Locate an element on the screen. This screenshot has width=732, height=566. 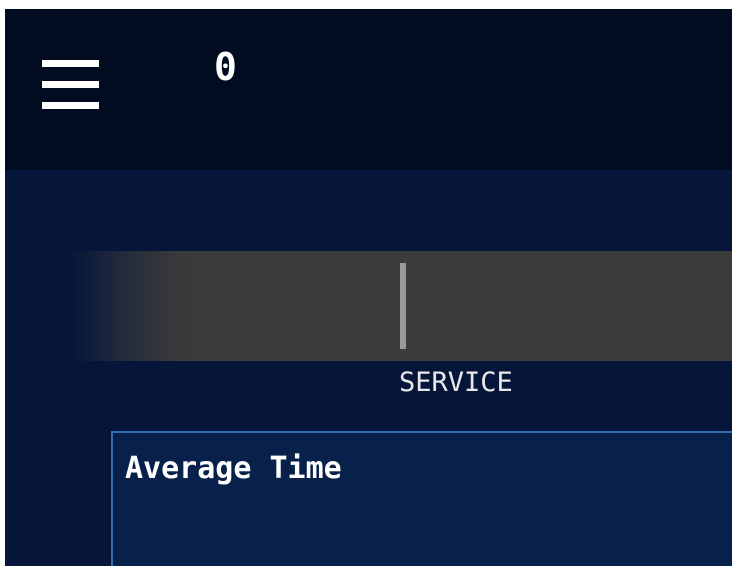
hamburger-menu-icon is located at coordinates (71, 85).